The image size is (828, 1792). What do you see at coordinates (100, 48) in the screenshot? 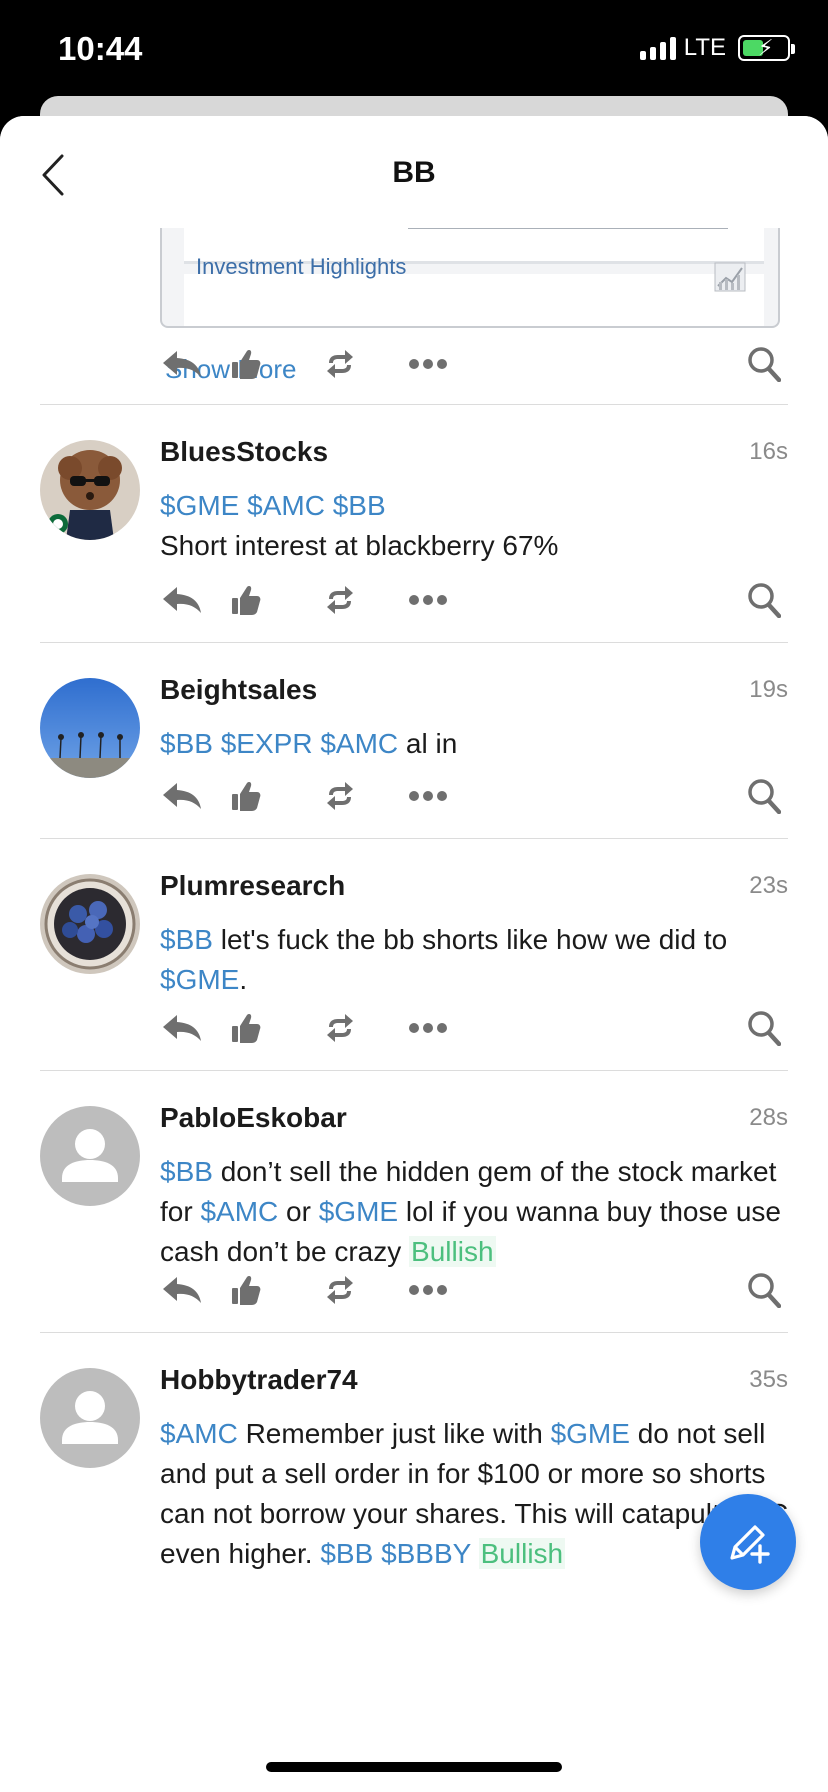
I see `status-time: 10:44` at bounding box center [100, 48].